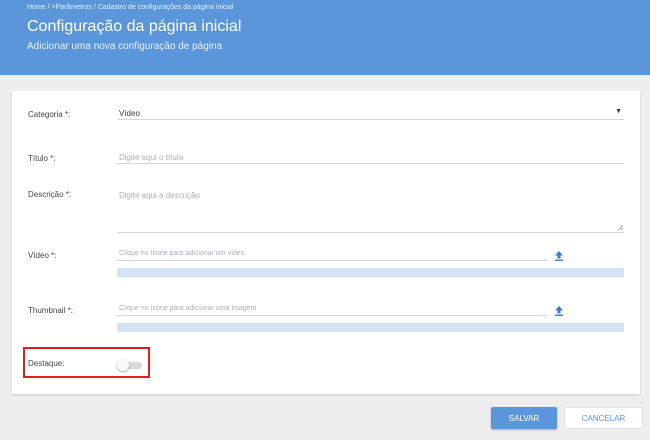 Image resolution: width=650 pixels, height=440 pixels. Describe the element at coordinates (151, 157) in the screenshot. I see `titulo-placeholder: Digite aqui o título` at that location.